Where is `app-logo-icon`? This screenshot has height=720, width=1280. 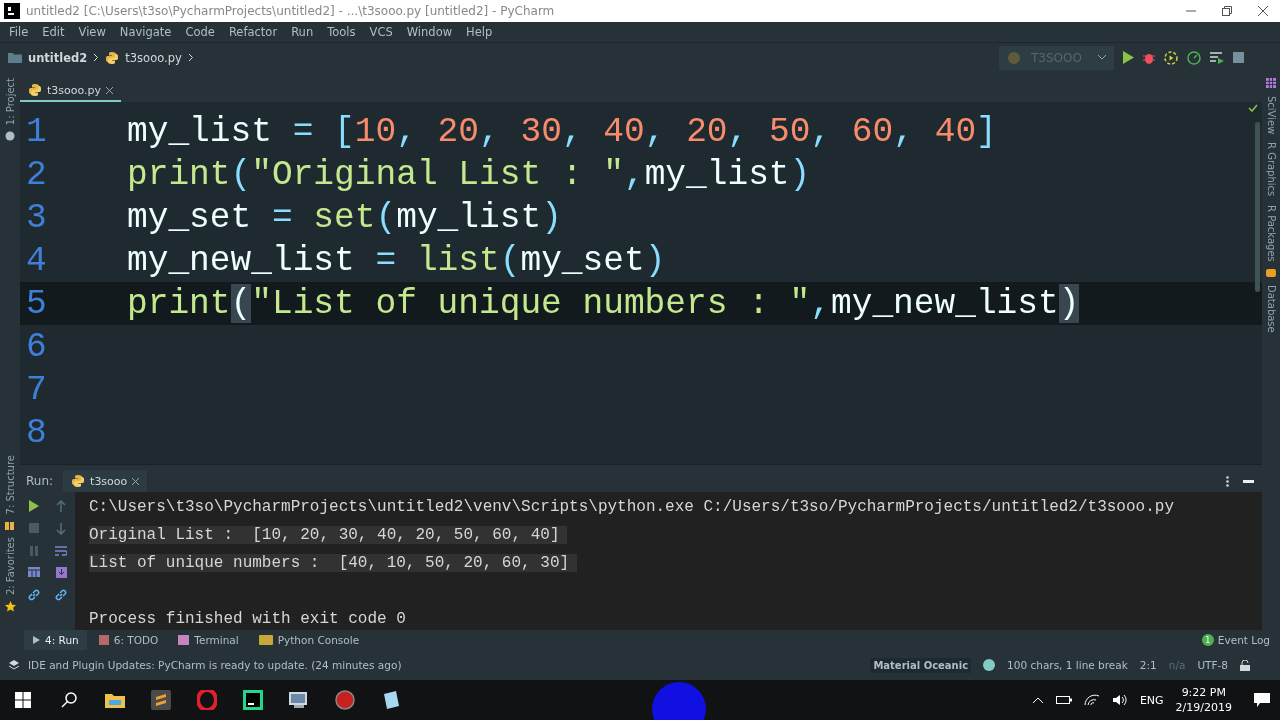
app-logo-icon is located at coordinates (12, 11).